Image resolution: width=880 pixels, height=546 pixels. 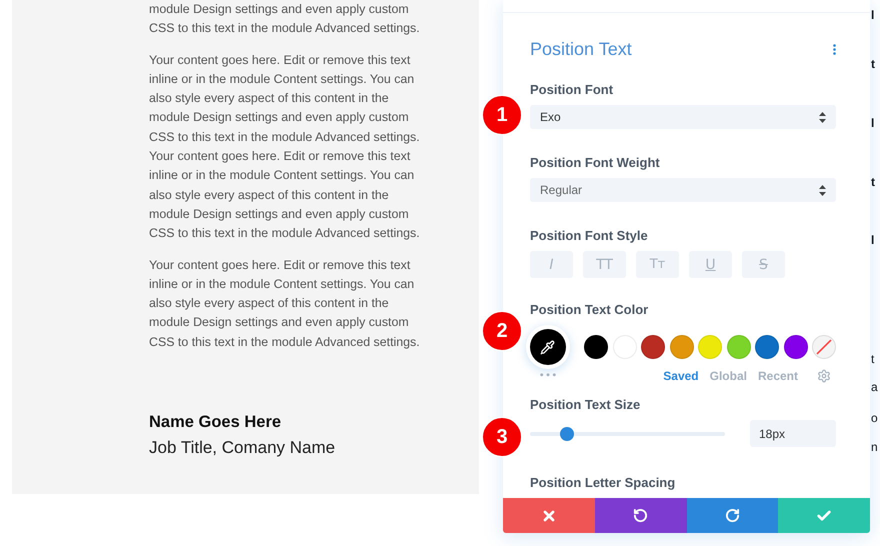 What do you see at coordinates (502, 437) in the screenshot?
I see `step-badge: 3` at bounding box center [502, 437].